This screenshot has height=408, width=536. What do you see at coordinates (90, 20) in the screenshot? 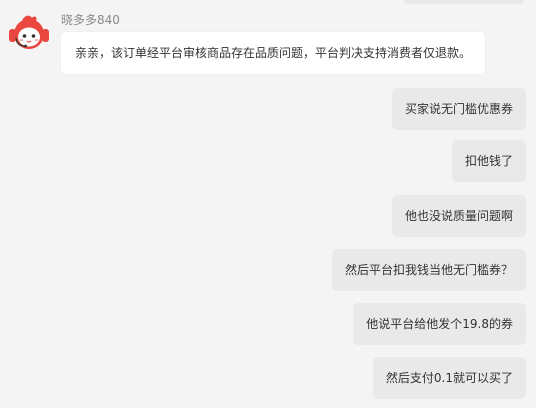
I see `sender-name: 晓多多840` at bounding box center [90, 20].